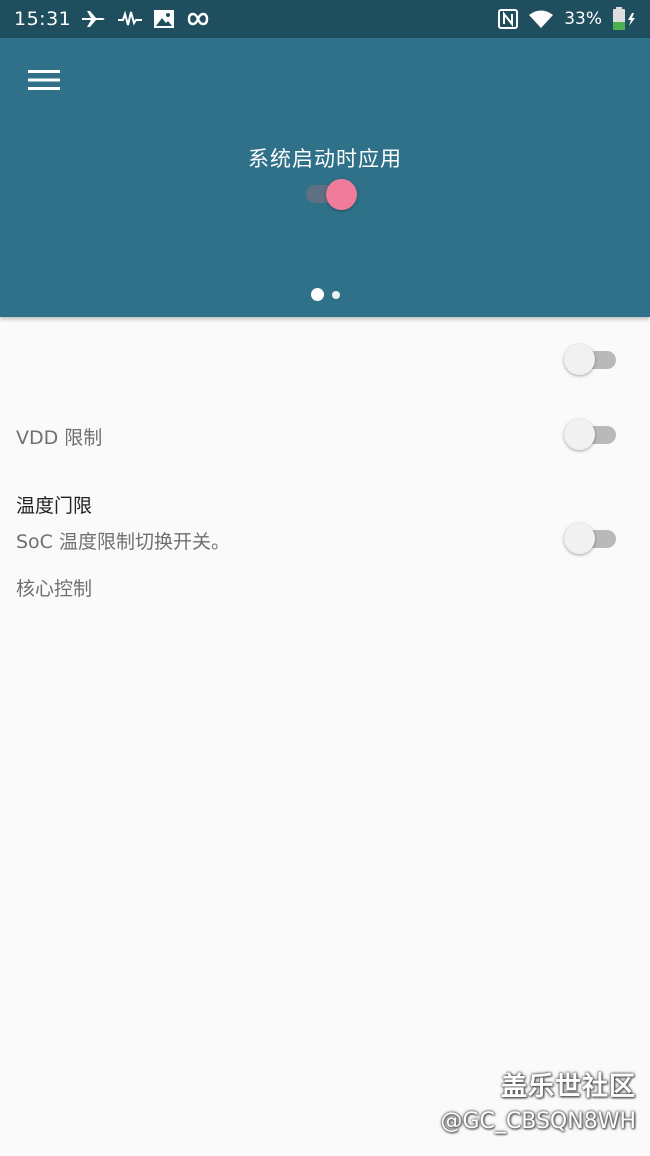  What do you see at coordinates (568, 1087) in the screenshot?
I see `watermark-brand: 盖乐世社区` at bounding box center [568, 1087].